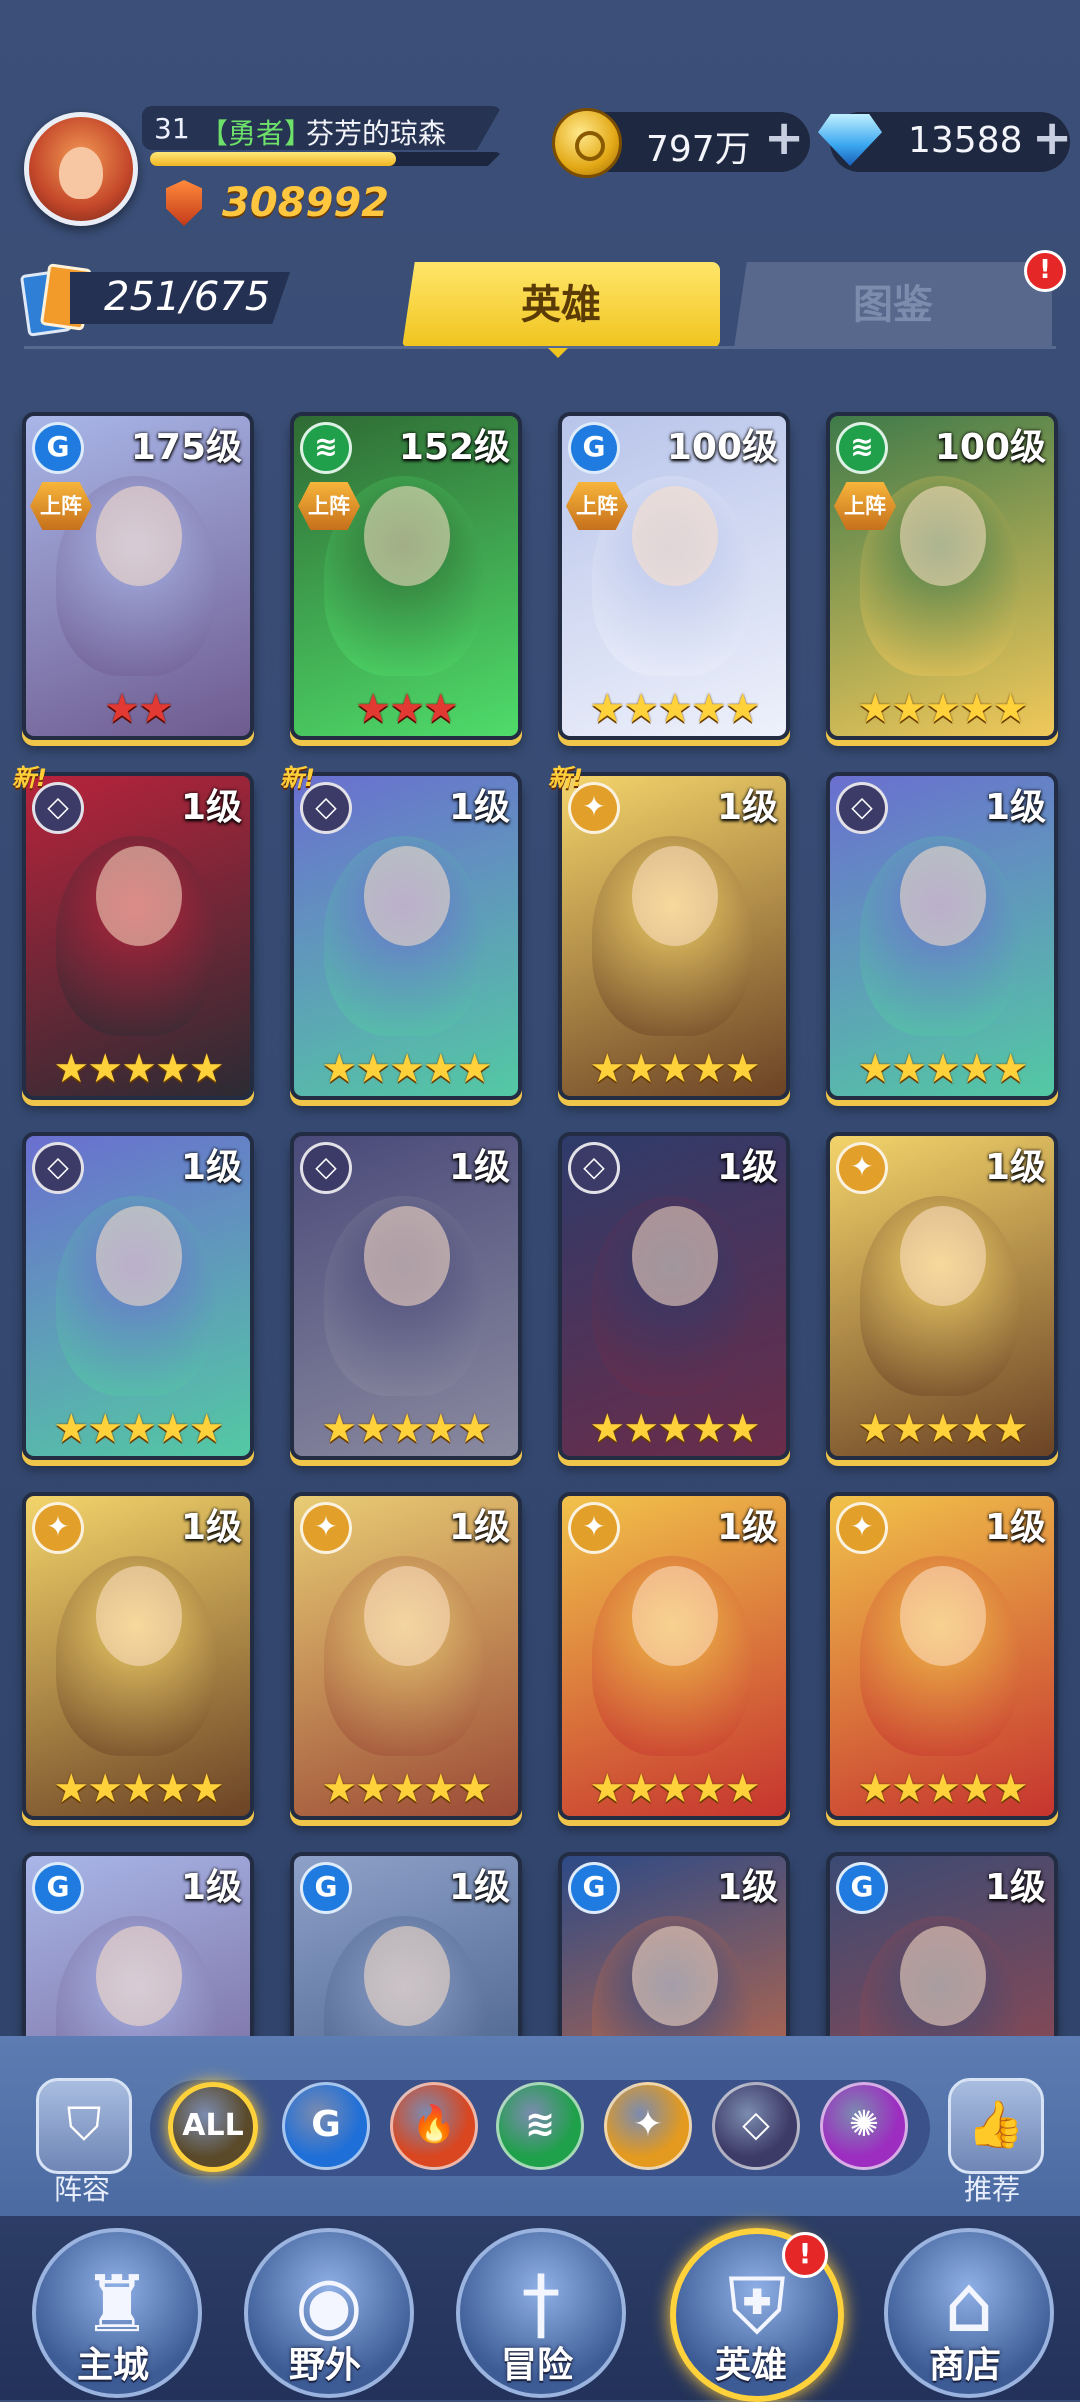 This screenshot has height=2402, width=1080. Describe the element at coordinates (273, 159) in the screenshot. I see `xp-bar-fill` at that location.